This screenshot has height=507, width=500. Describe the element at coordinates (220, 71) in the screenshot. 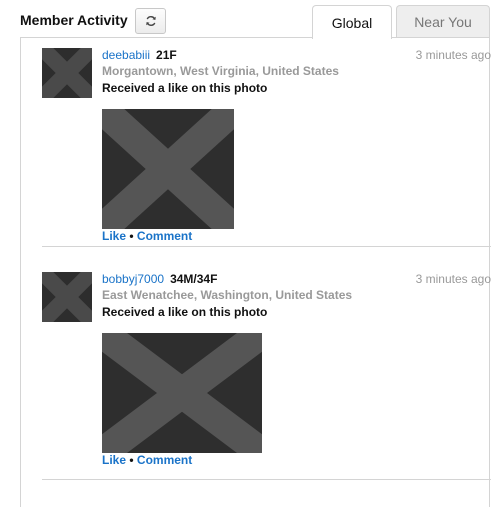

I see `location: Morgantown, West Virginia, United States` at that location.